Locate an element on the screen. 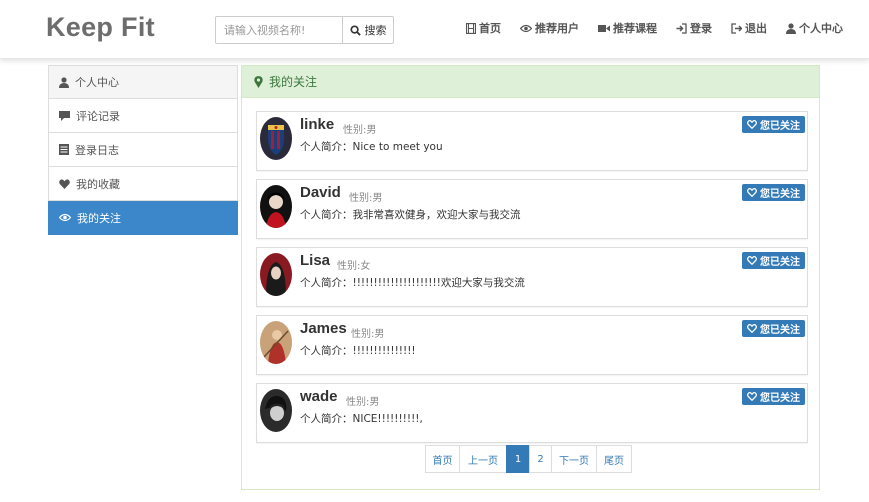 Image resolution: width=869 pixels, height=502 pixels. nav-recommended-users: 推荐用户 is located at coordinates (549, 28).